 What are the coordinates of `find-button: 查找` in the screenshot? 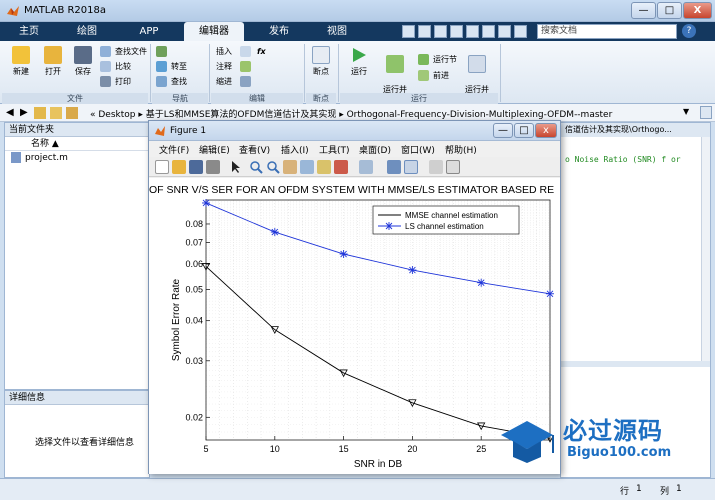 It's located at (171, 81).